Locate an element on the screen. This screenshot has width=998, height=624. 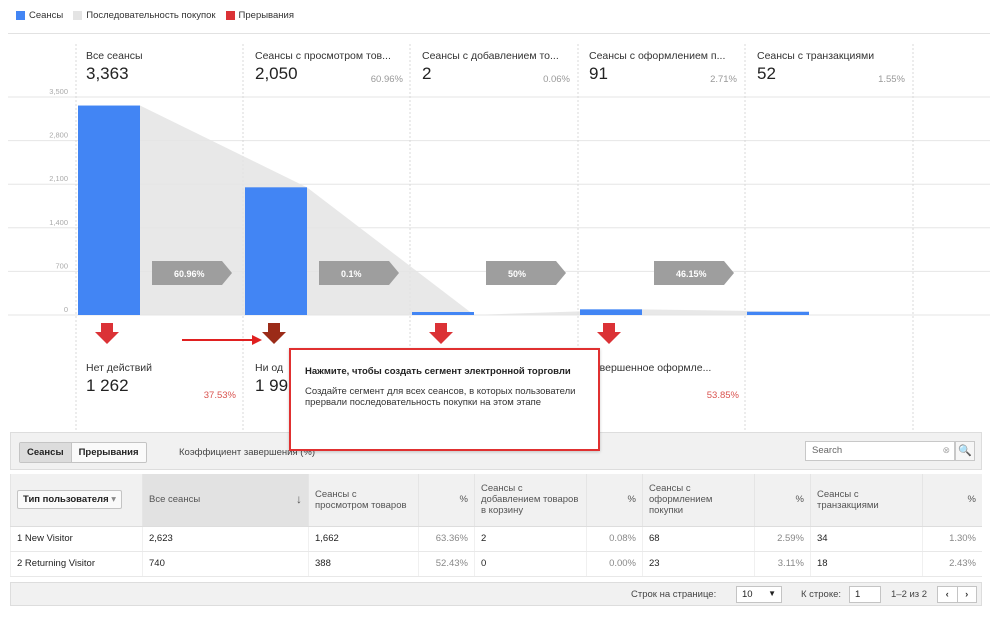
conversion-rate-label: 0.1% is located at coordinates (351, 274).